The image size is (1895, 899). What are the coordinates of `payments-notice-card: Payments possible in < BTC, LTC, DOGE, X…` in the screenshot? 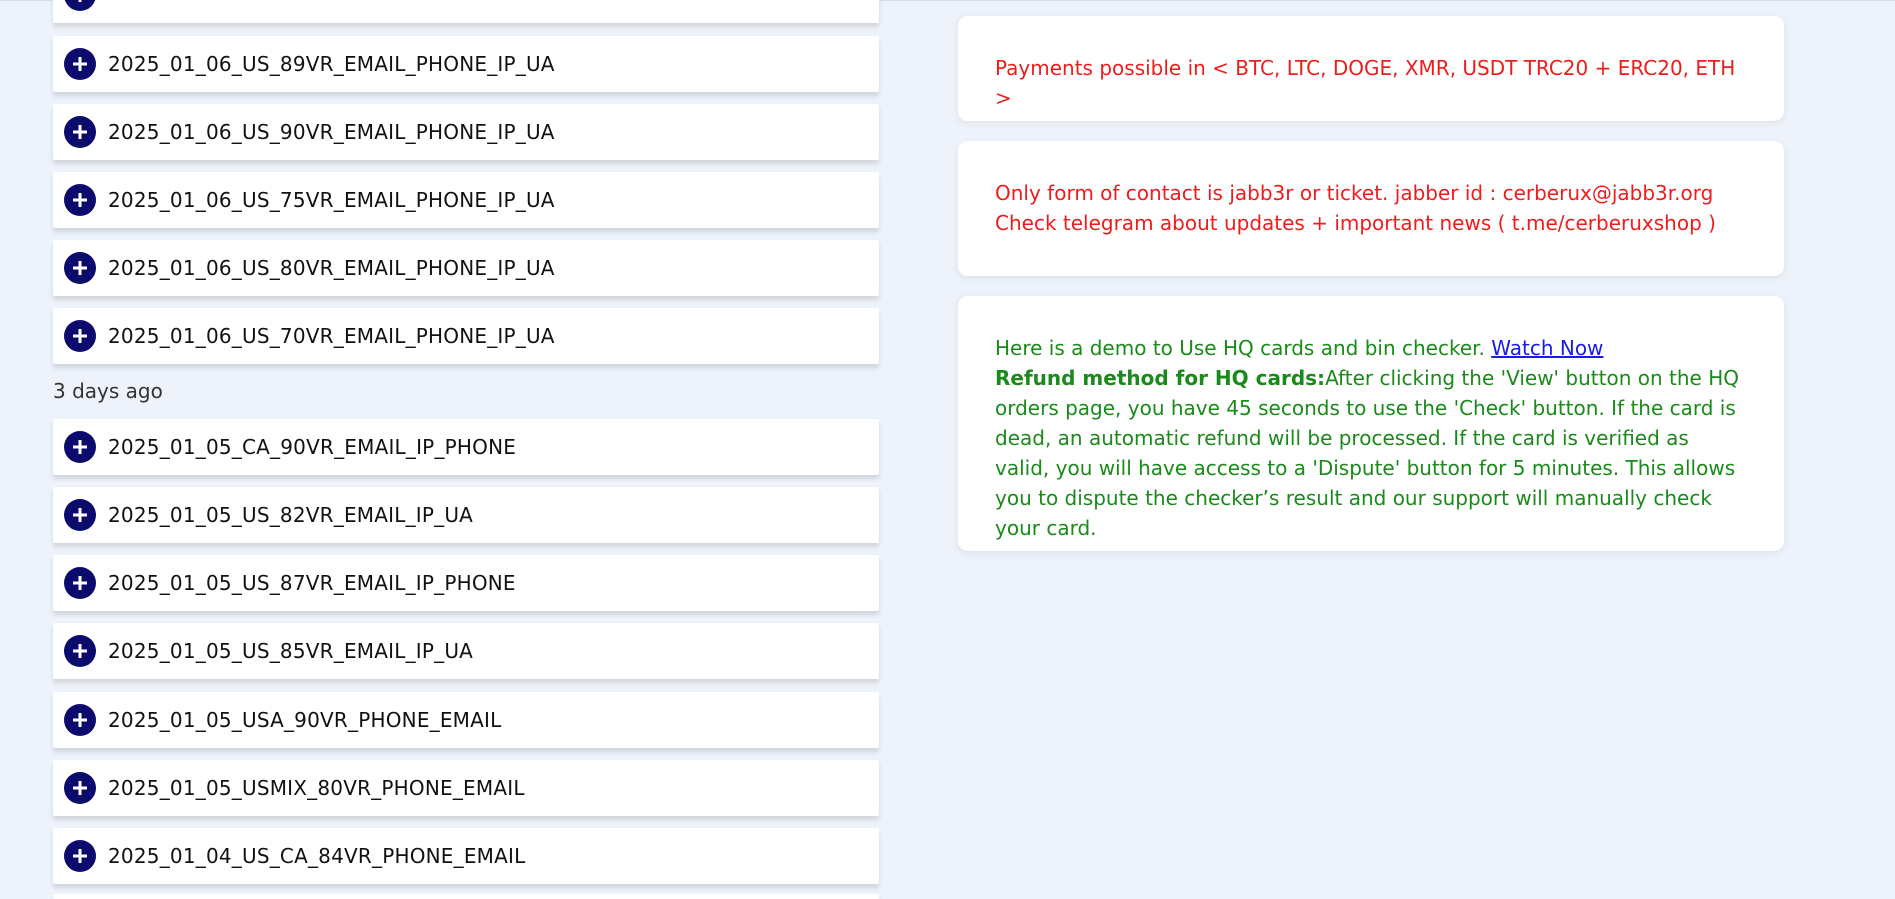 It's located at (1371, 68).